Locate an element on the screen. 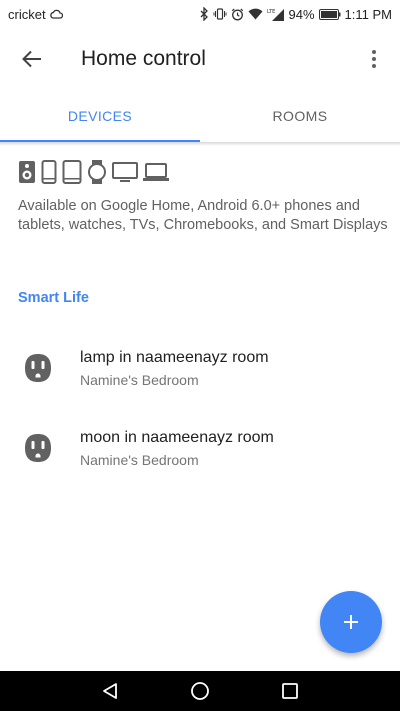 Image resolution: width=400 pixels, height=711 pixels. tv-icon is located at coordinates (125, 172).